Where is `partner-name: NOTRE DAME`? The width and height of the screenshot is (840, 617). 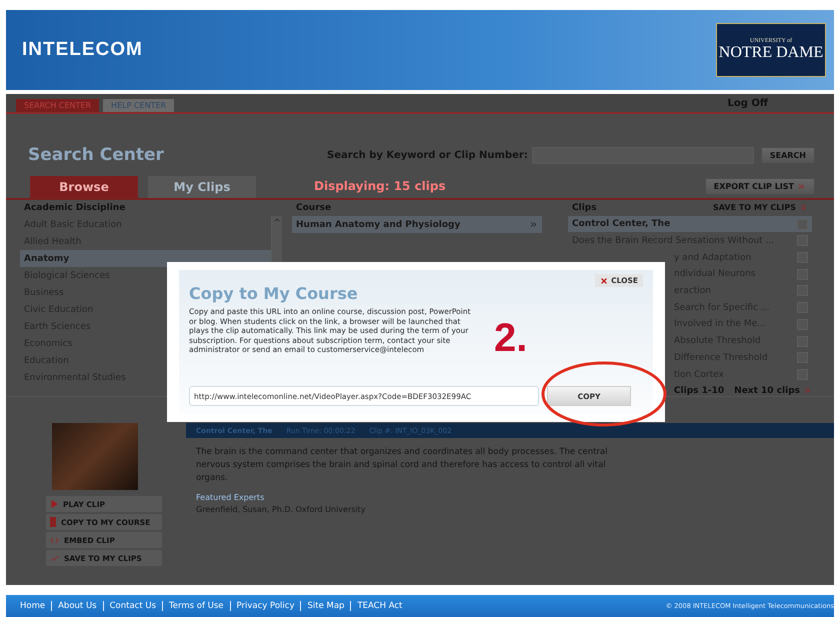 partner-name: NOTRE DAME is located at coordinates (771, 53).